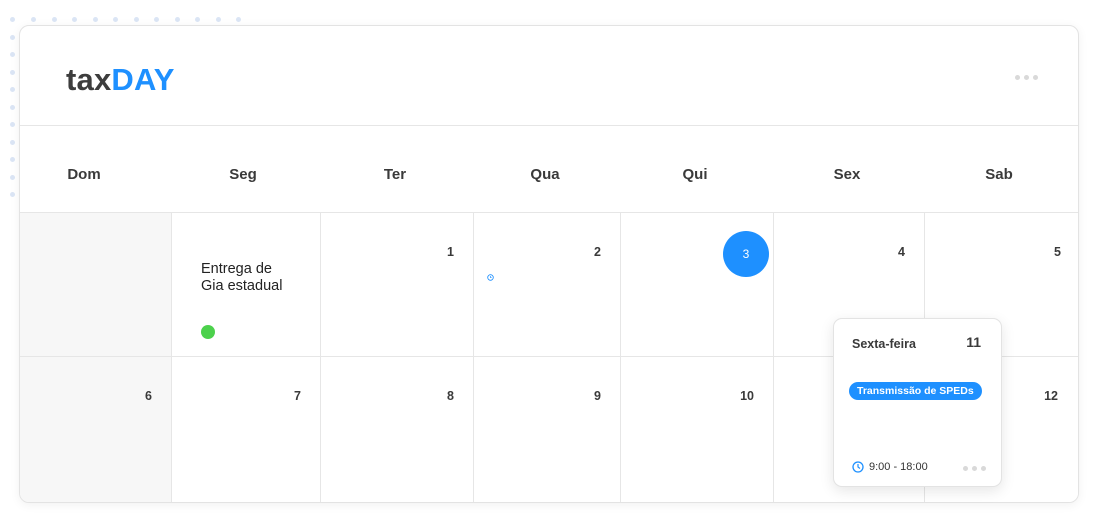 This screenshot has height=523, width=1104. Describe the element at coordinates (884, 344) in the screenshot. I see `popup-day-name: Sexta-feira` at that location.